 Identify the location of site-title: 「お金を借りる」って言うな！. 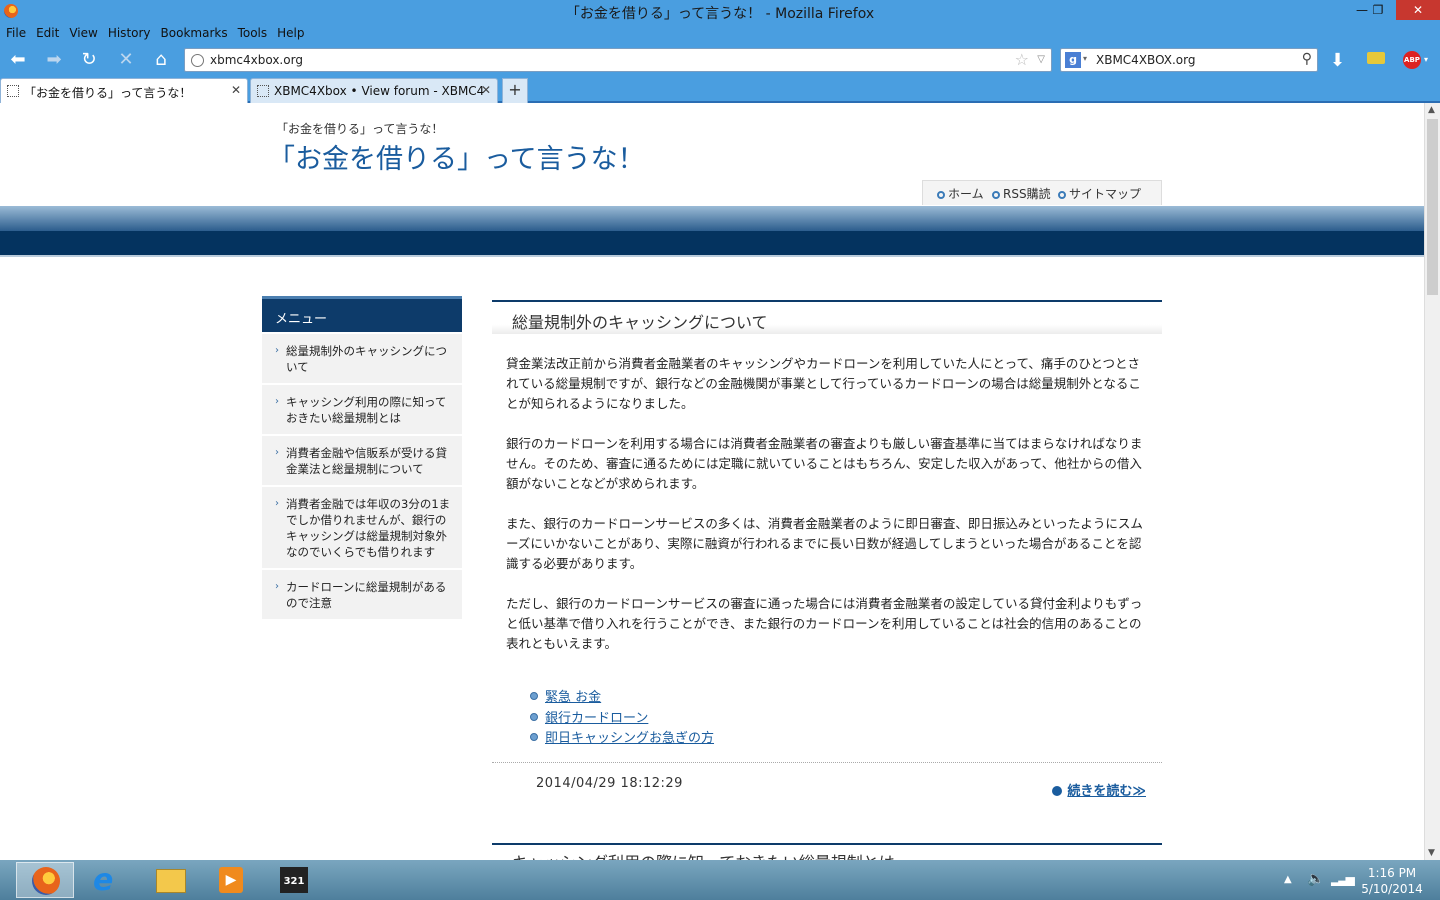
(456, 156).